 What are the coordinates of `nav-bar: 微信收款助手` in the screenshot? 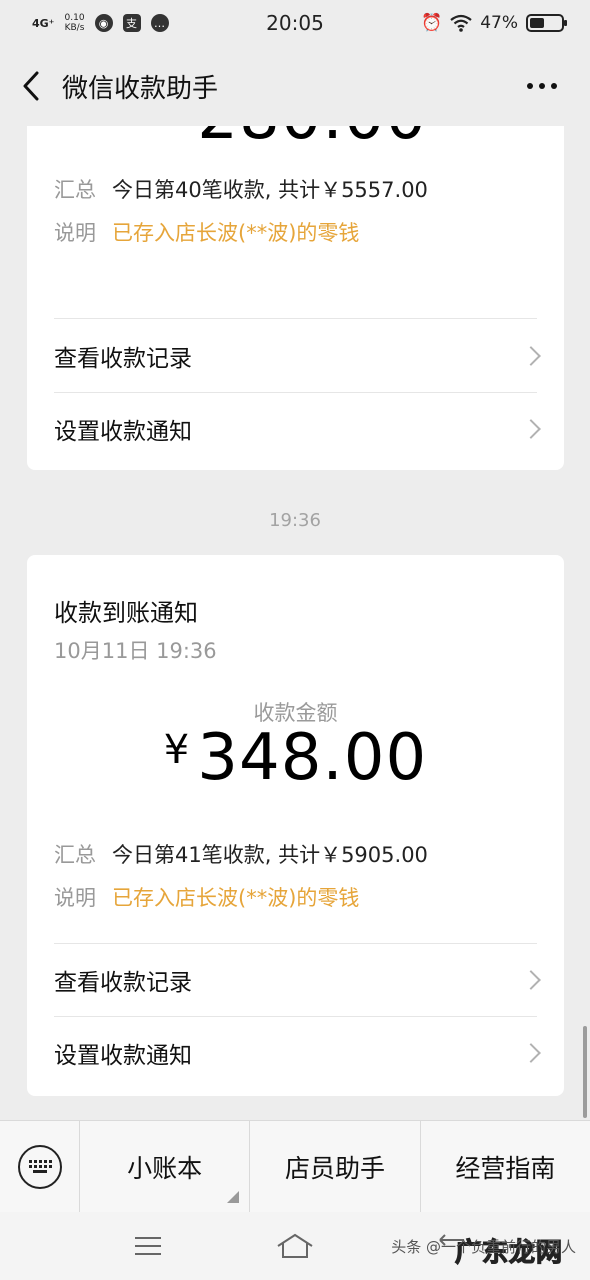 It's located at (295, 86).